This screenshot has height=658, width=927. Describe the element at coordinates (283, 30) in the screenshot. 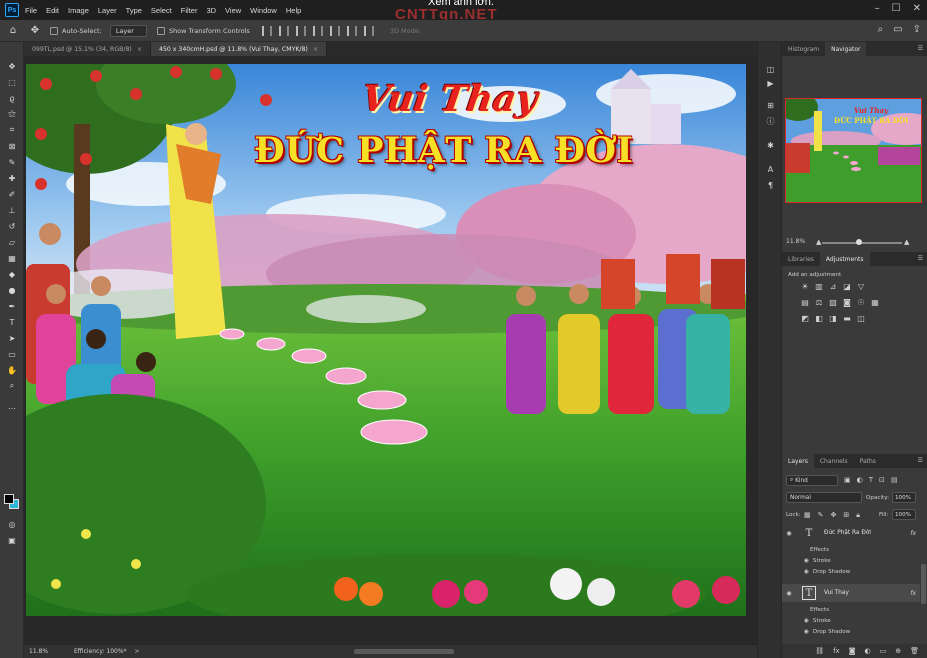

I see `align-center-icon` at that location.